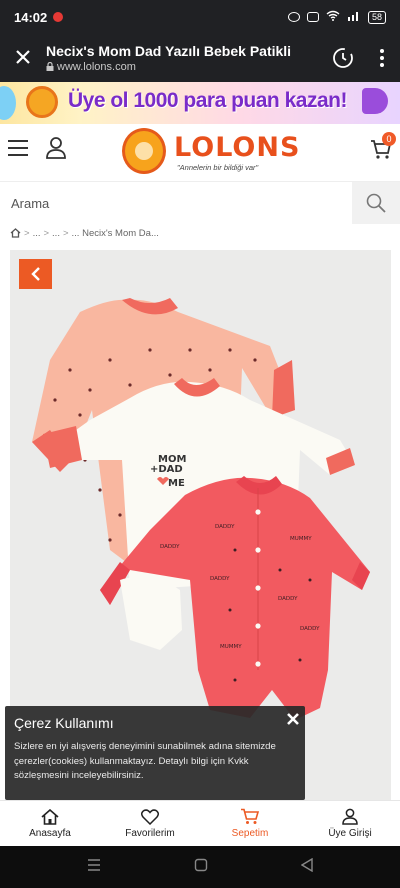  I want to click on site-logo: LOLONS "Annelerin bir bildiği var", so click(210, 153).